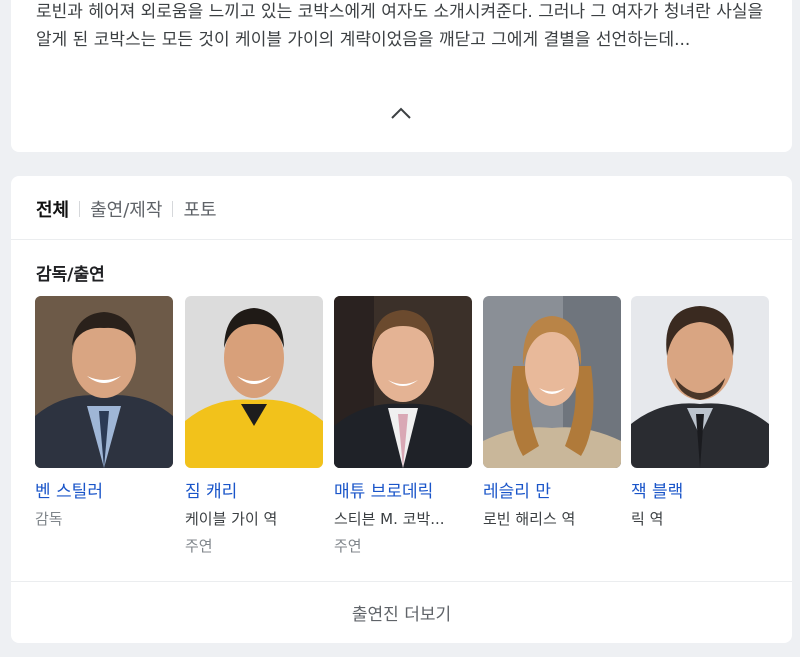  I want to click on person-name: 매튜 브로데릭, so click(403, 489).